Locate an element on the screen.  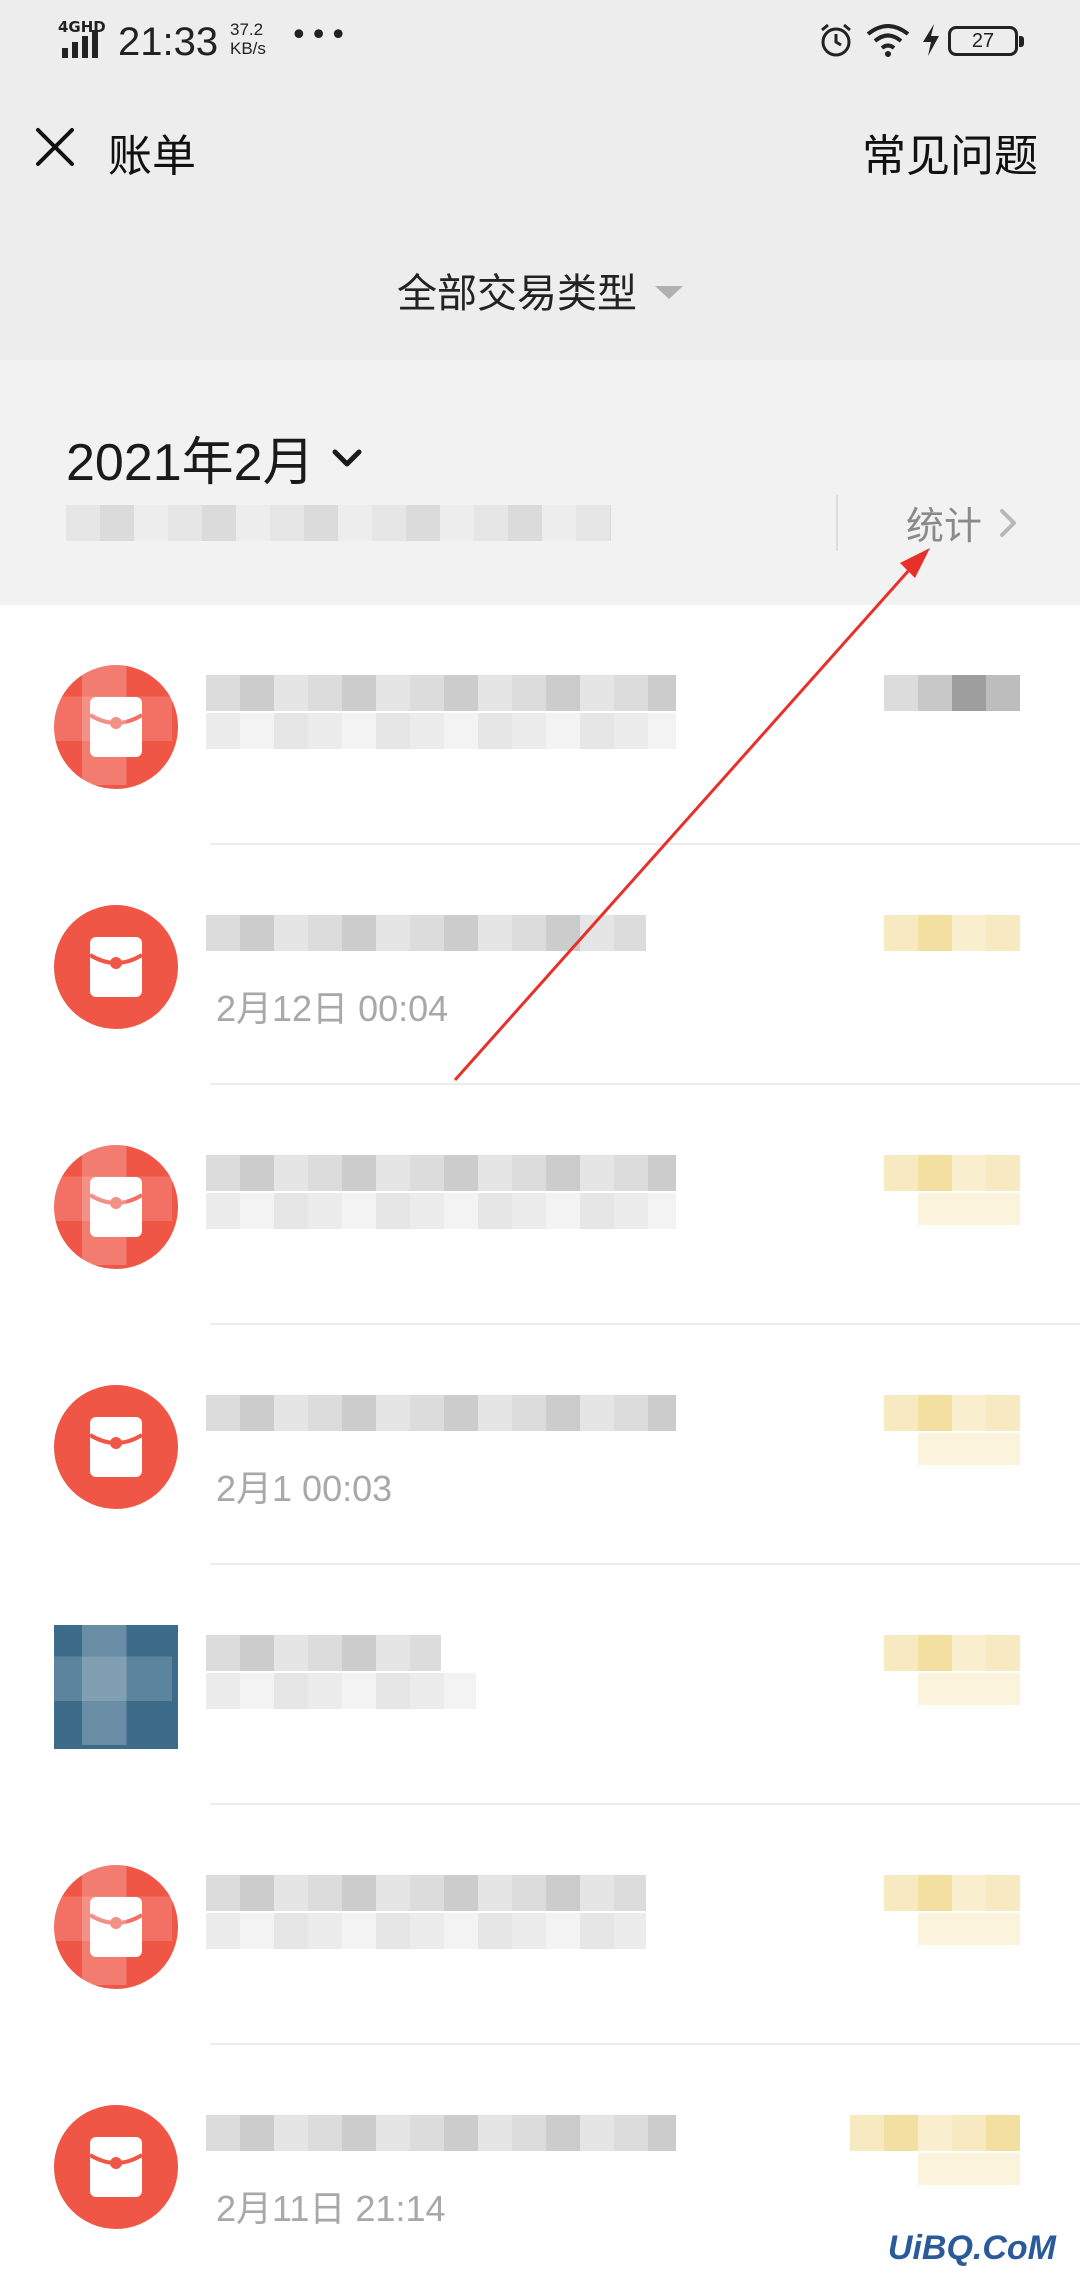
transaction-row: 2月1 00:03 is located at coordinates (540, 1445).